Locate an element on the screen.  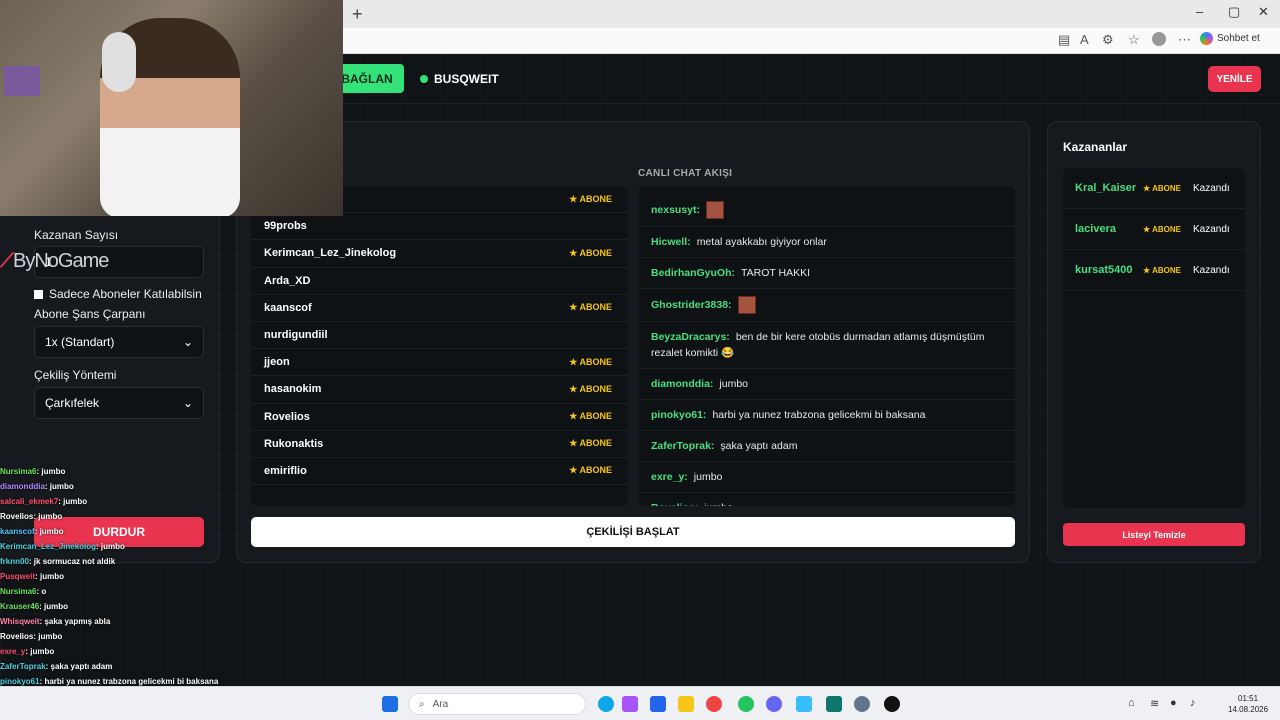
method-select: Çarkıfelek ⌄ is located at coordinates (119, 403).